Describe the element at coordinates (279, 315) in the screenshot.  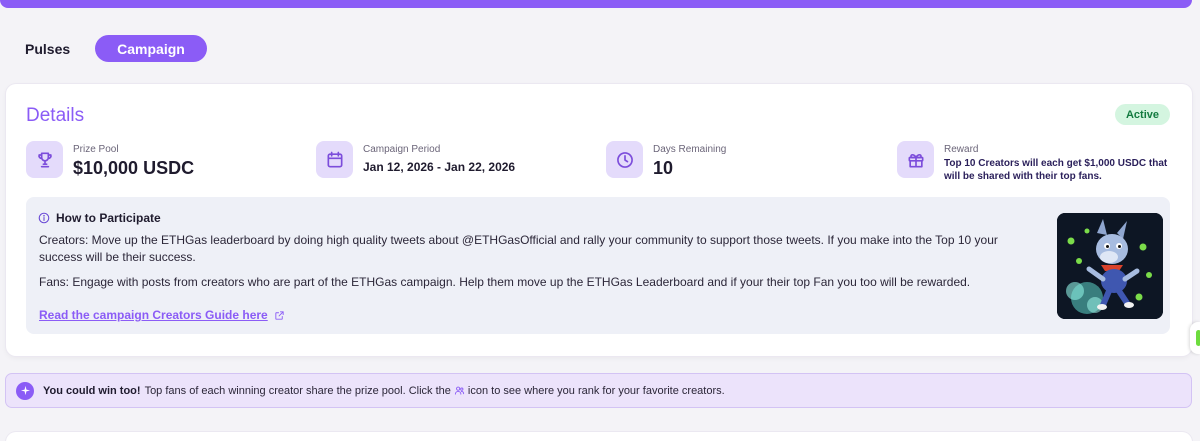
I see `external-link-icon` at that location.